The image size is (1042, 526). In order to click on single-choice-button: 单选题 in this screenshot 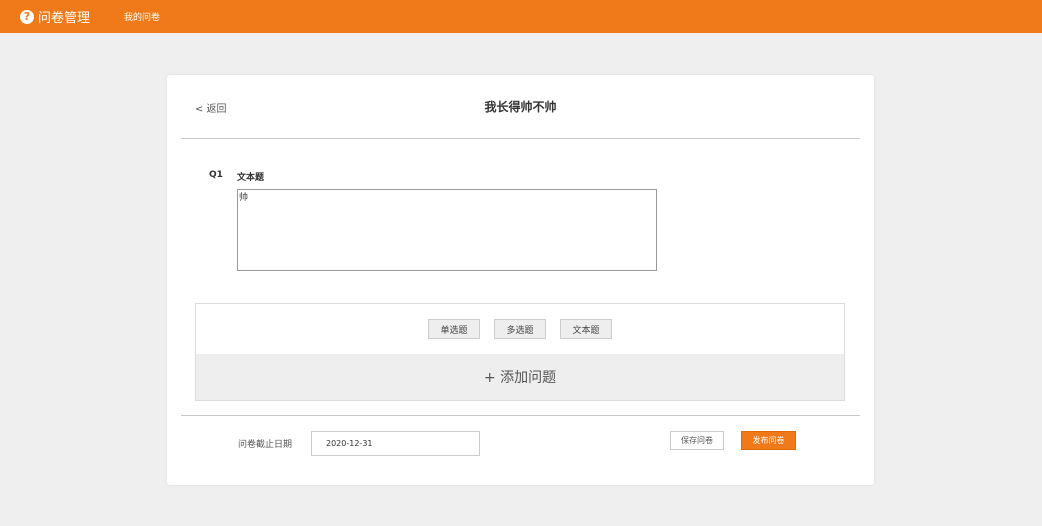, I will do `click(454, 329)`.